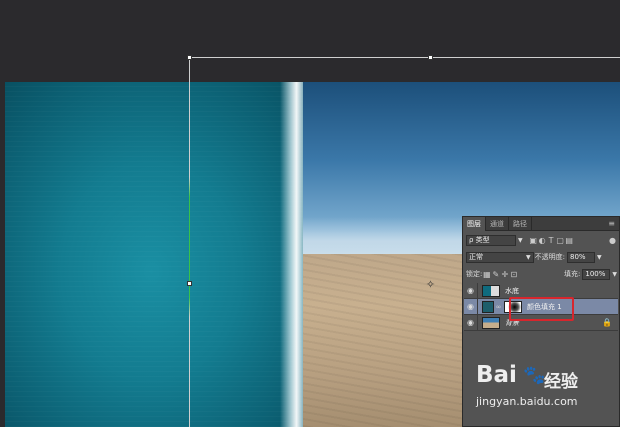 The image size is (620, 427). What do you see at coordinates (551, 240) in the screenshot?
I see `filter-type-icon: T` at bounding box center [551, 240].